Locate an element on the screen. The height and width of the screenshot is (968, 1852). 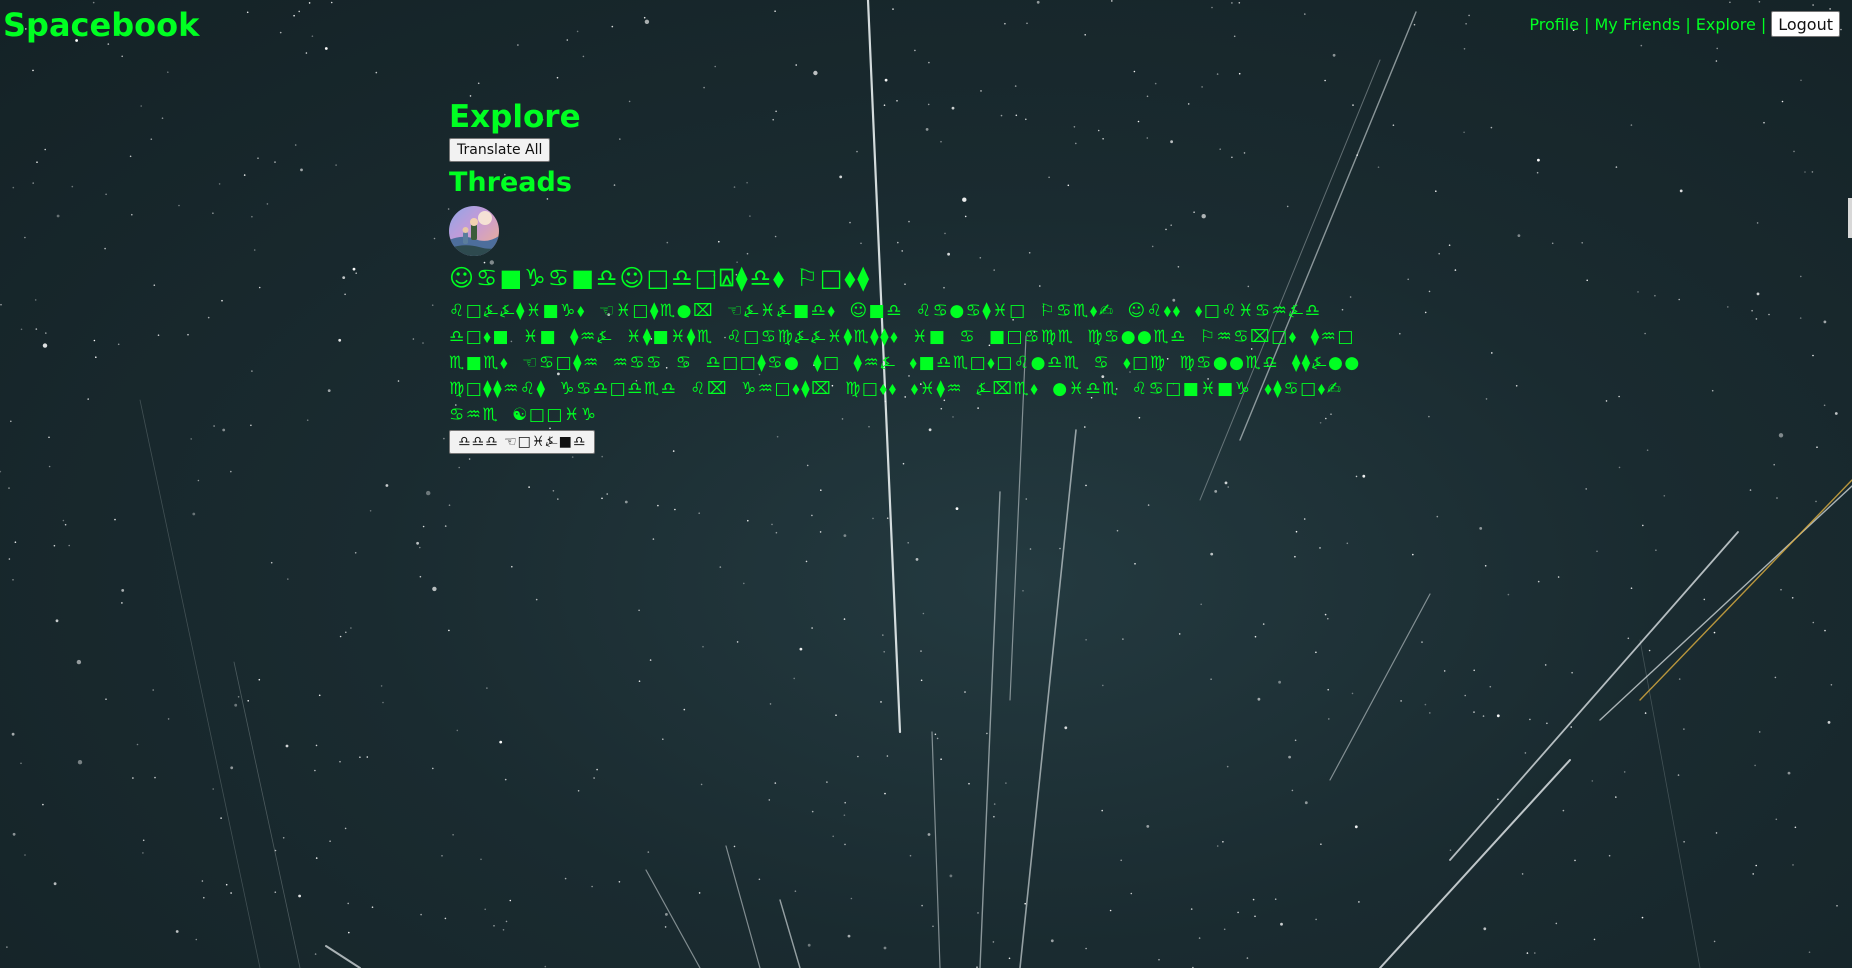
thread-title: ☺♋■♑♋■♎☺□♎□⍓⧫♎⬧ ⚐□⬧⧫ is located at coordinates (919, 278).